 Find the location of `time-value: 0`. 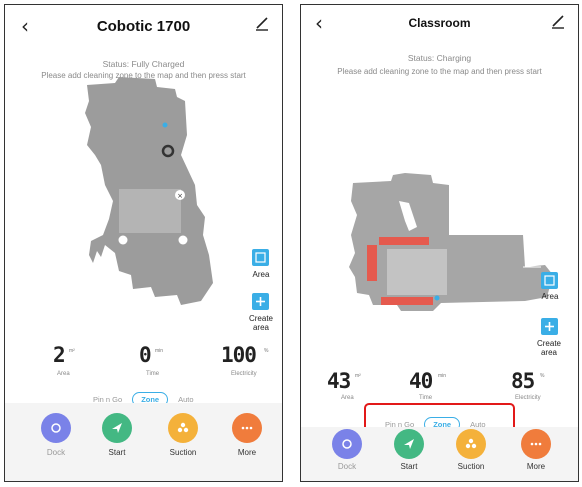

time-value: 0 is located at coordinates (145, 355).